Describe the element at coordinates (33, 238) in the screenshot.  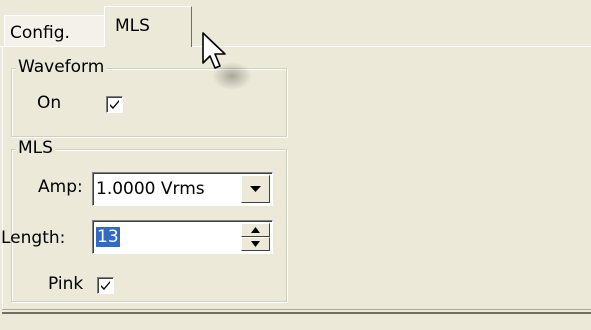
I see `length-label: Length:` at that location.